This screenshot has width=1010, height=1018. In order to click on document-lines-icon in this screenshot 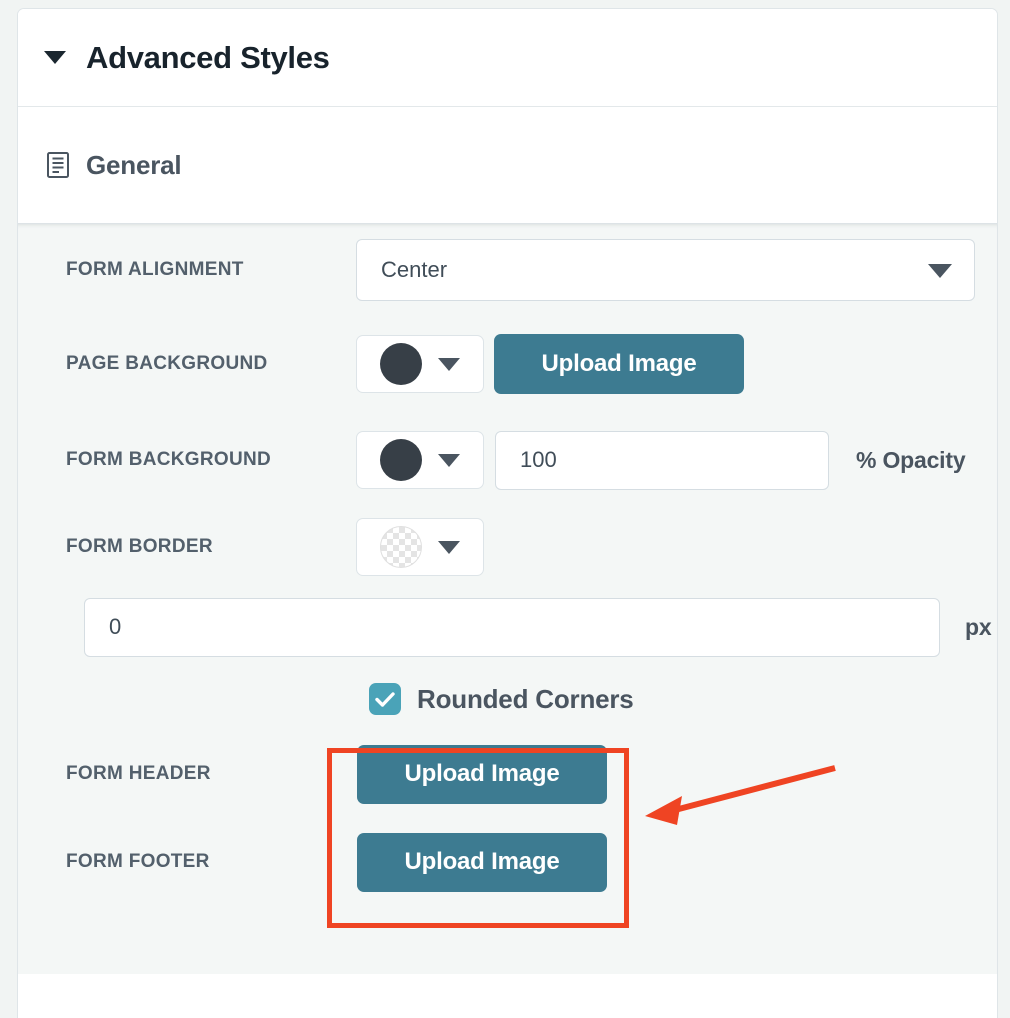, I will do `click(58, 165)`.